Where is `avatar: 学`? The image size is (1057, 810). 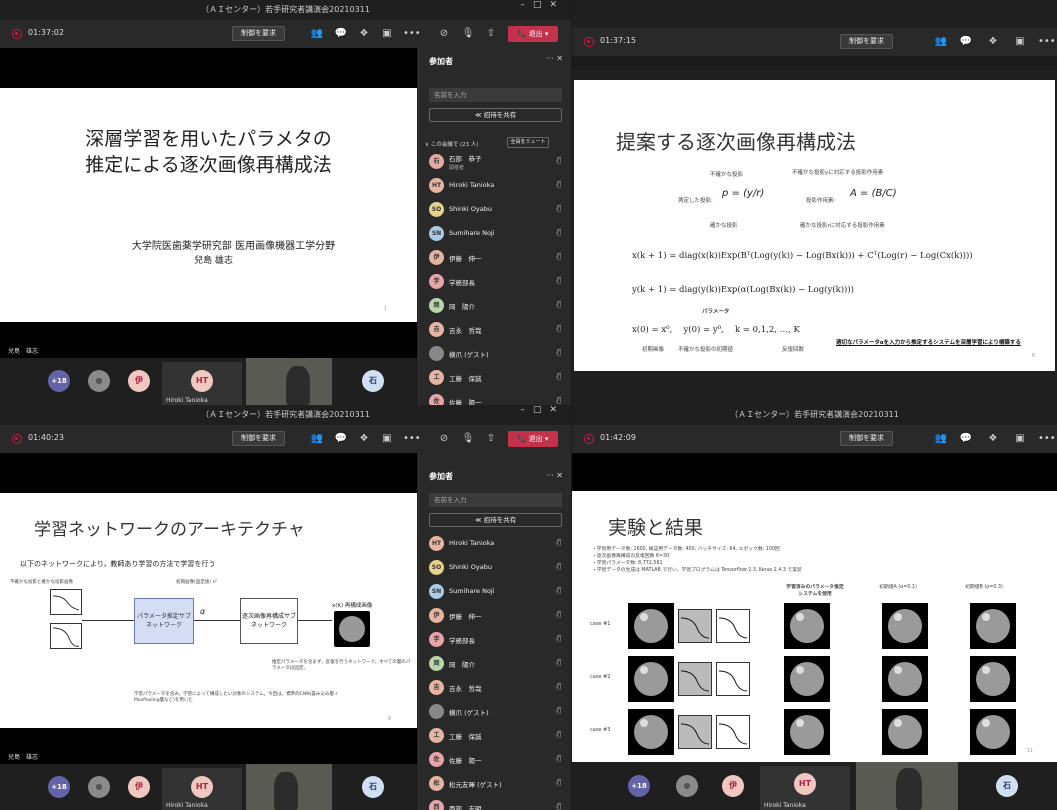 avatar: 学 is located at coordinates (436, 639).